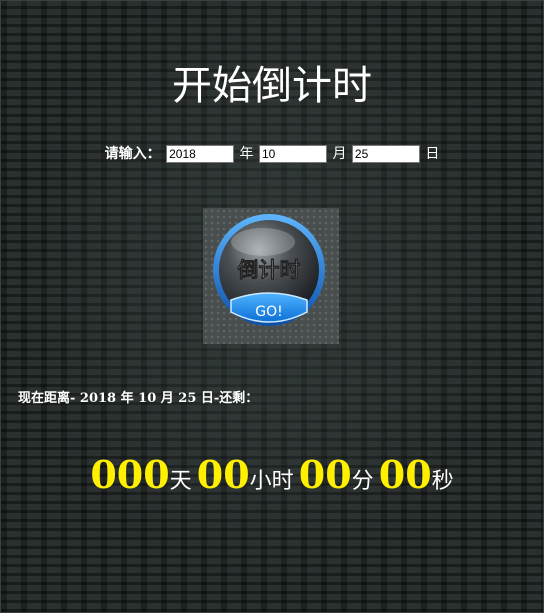 This screenshot has width=544, height=613. What do you see at coordinates (246, 154) in the screenshot?
I see `year-unit-label: 年` at bounding box center [246, 154].